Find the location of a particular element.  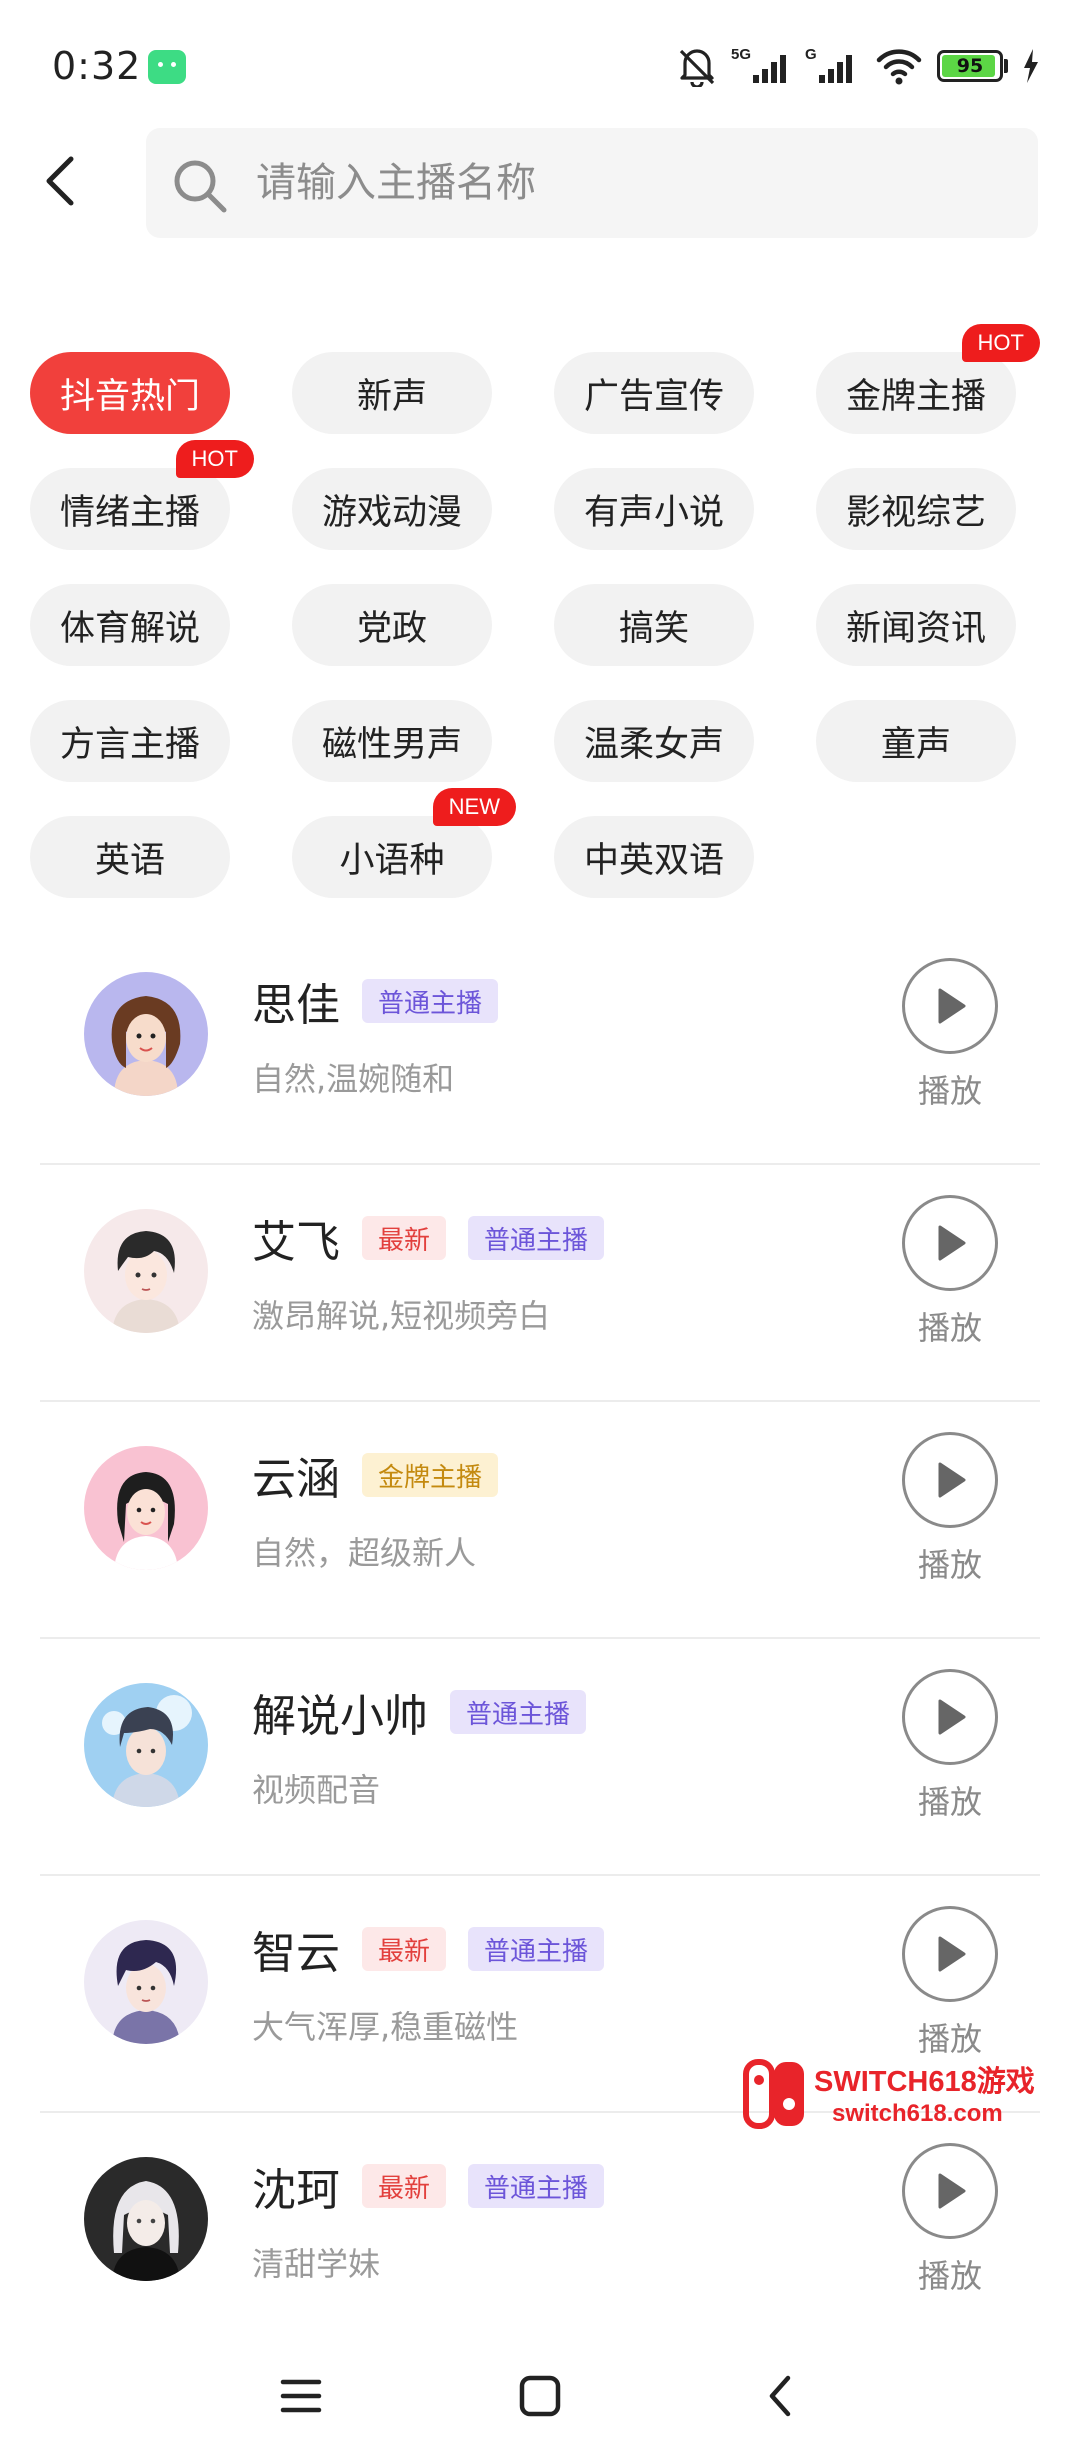

anchor-description: 自然,温婉随和 is located at coordinates (353, 1079).